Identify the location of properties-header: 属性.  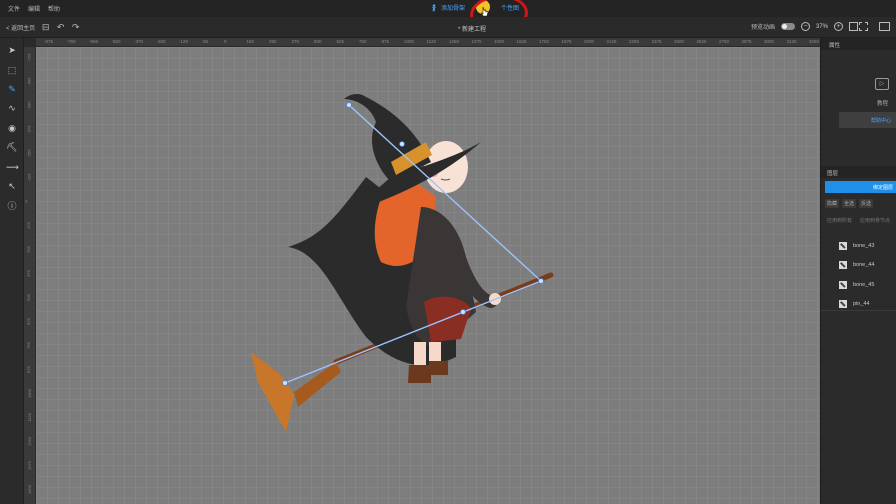
(835, 46).